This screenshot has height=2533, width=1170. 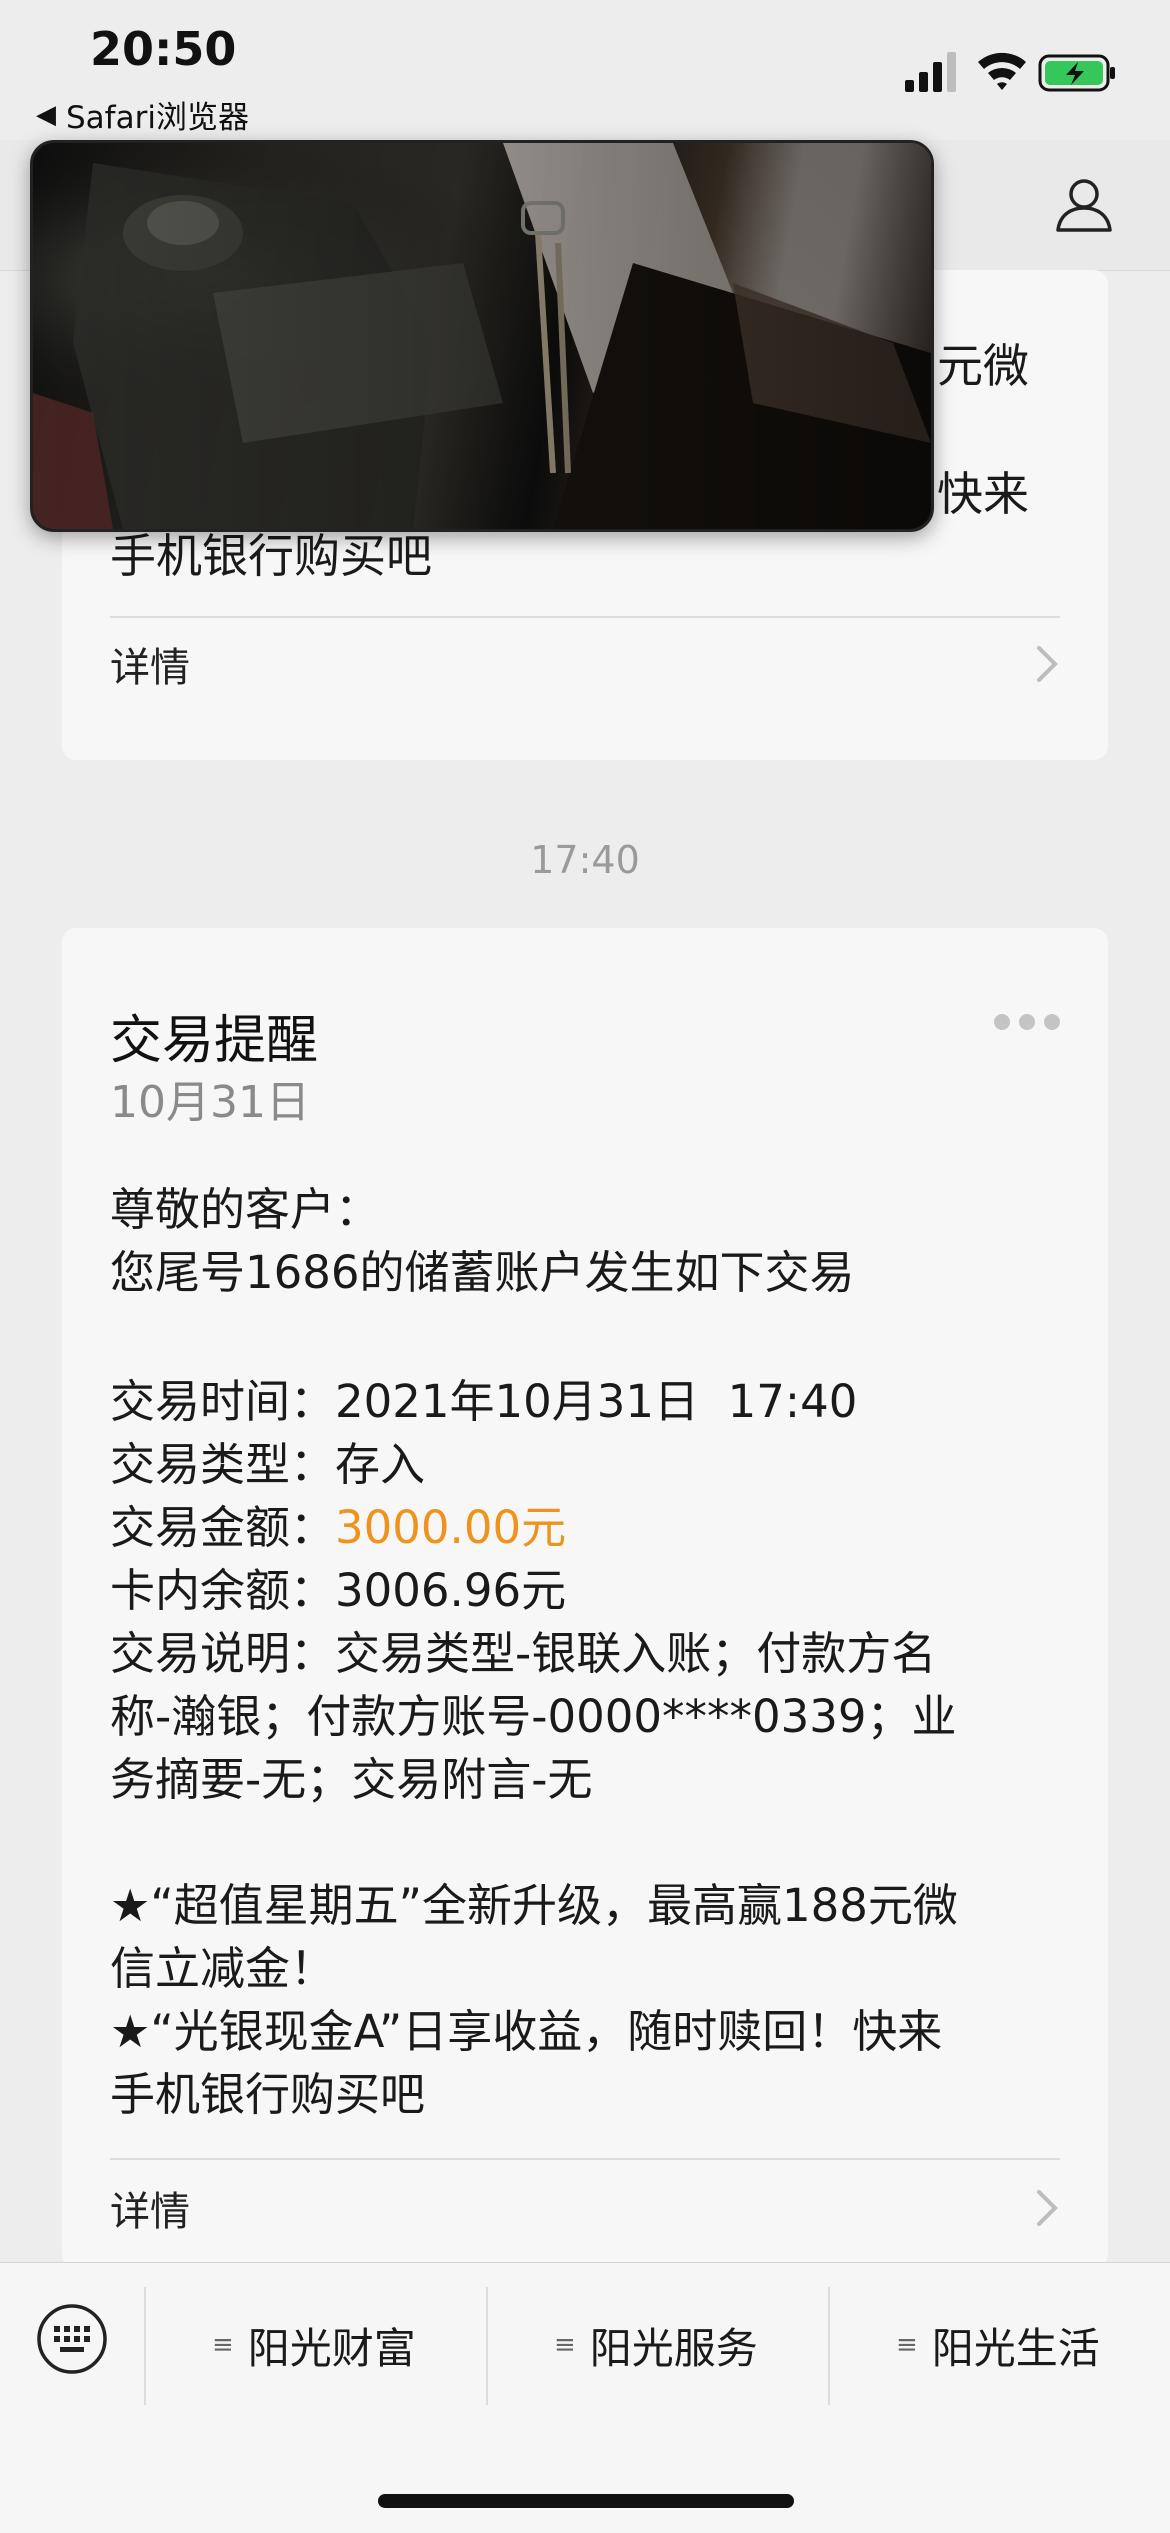 What do you see at coordinates (223, 1527) in the screenshot?
I see `amount-label: 交易金额：` at bounding box center [223, 1527].